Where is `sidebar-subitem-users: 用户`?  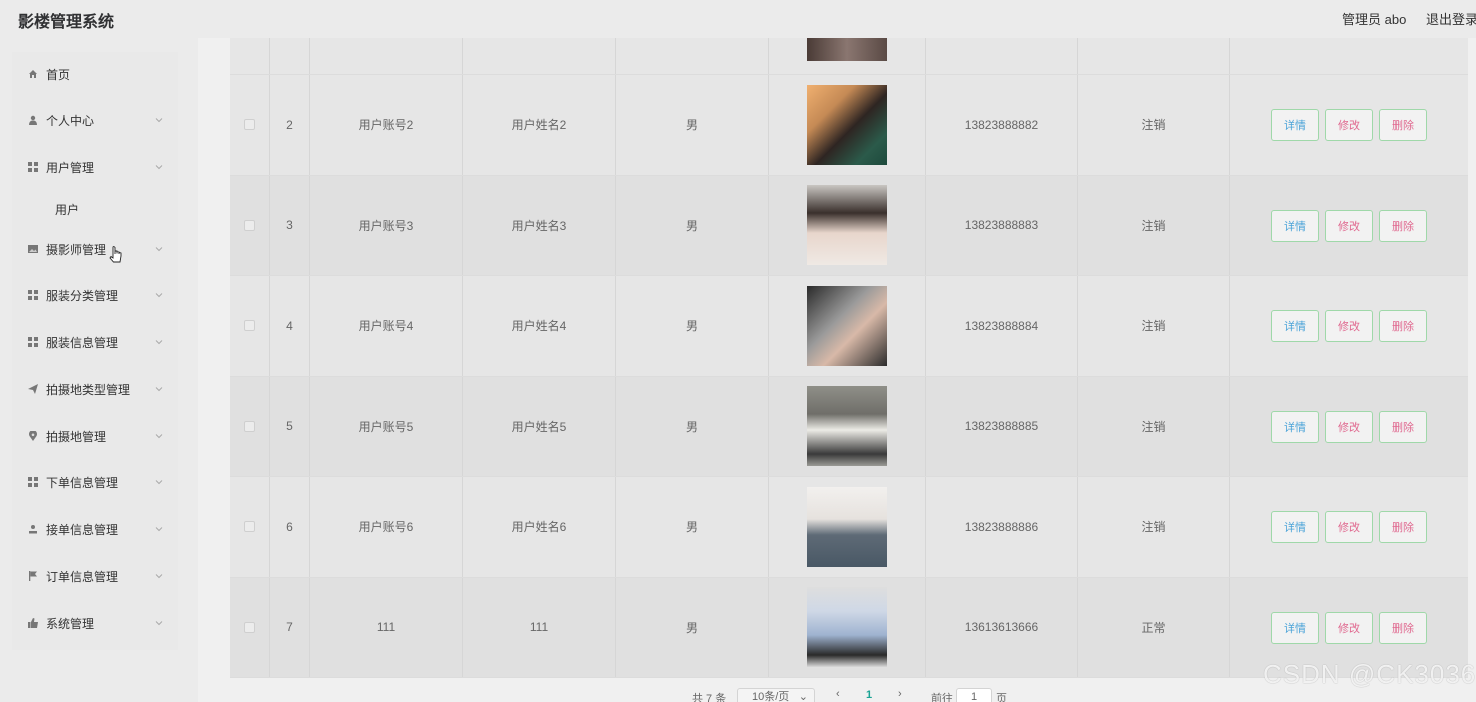
sidebar-subitem-users: 用户 is located at coordinates (95, 208).